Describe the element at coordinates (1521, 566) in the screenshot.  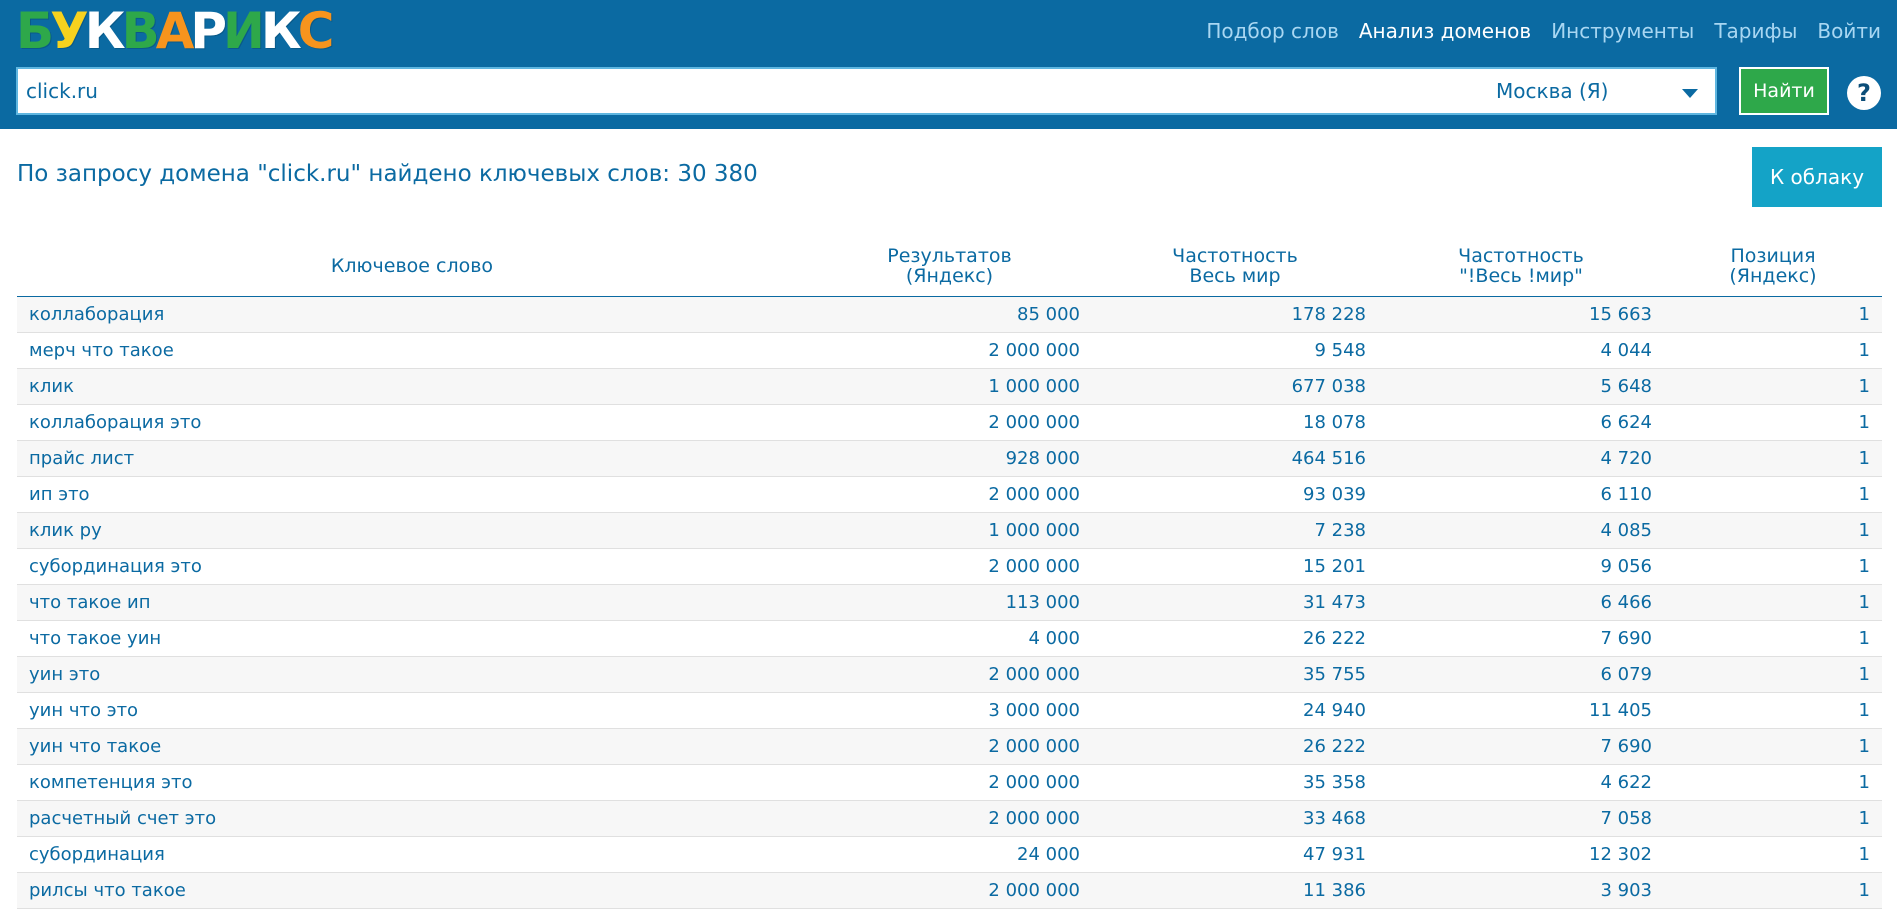
I see `exact-frequency-cell: 9 056` at that location.